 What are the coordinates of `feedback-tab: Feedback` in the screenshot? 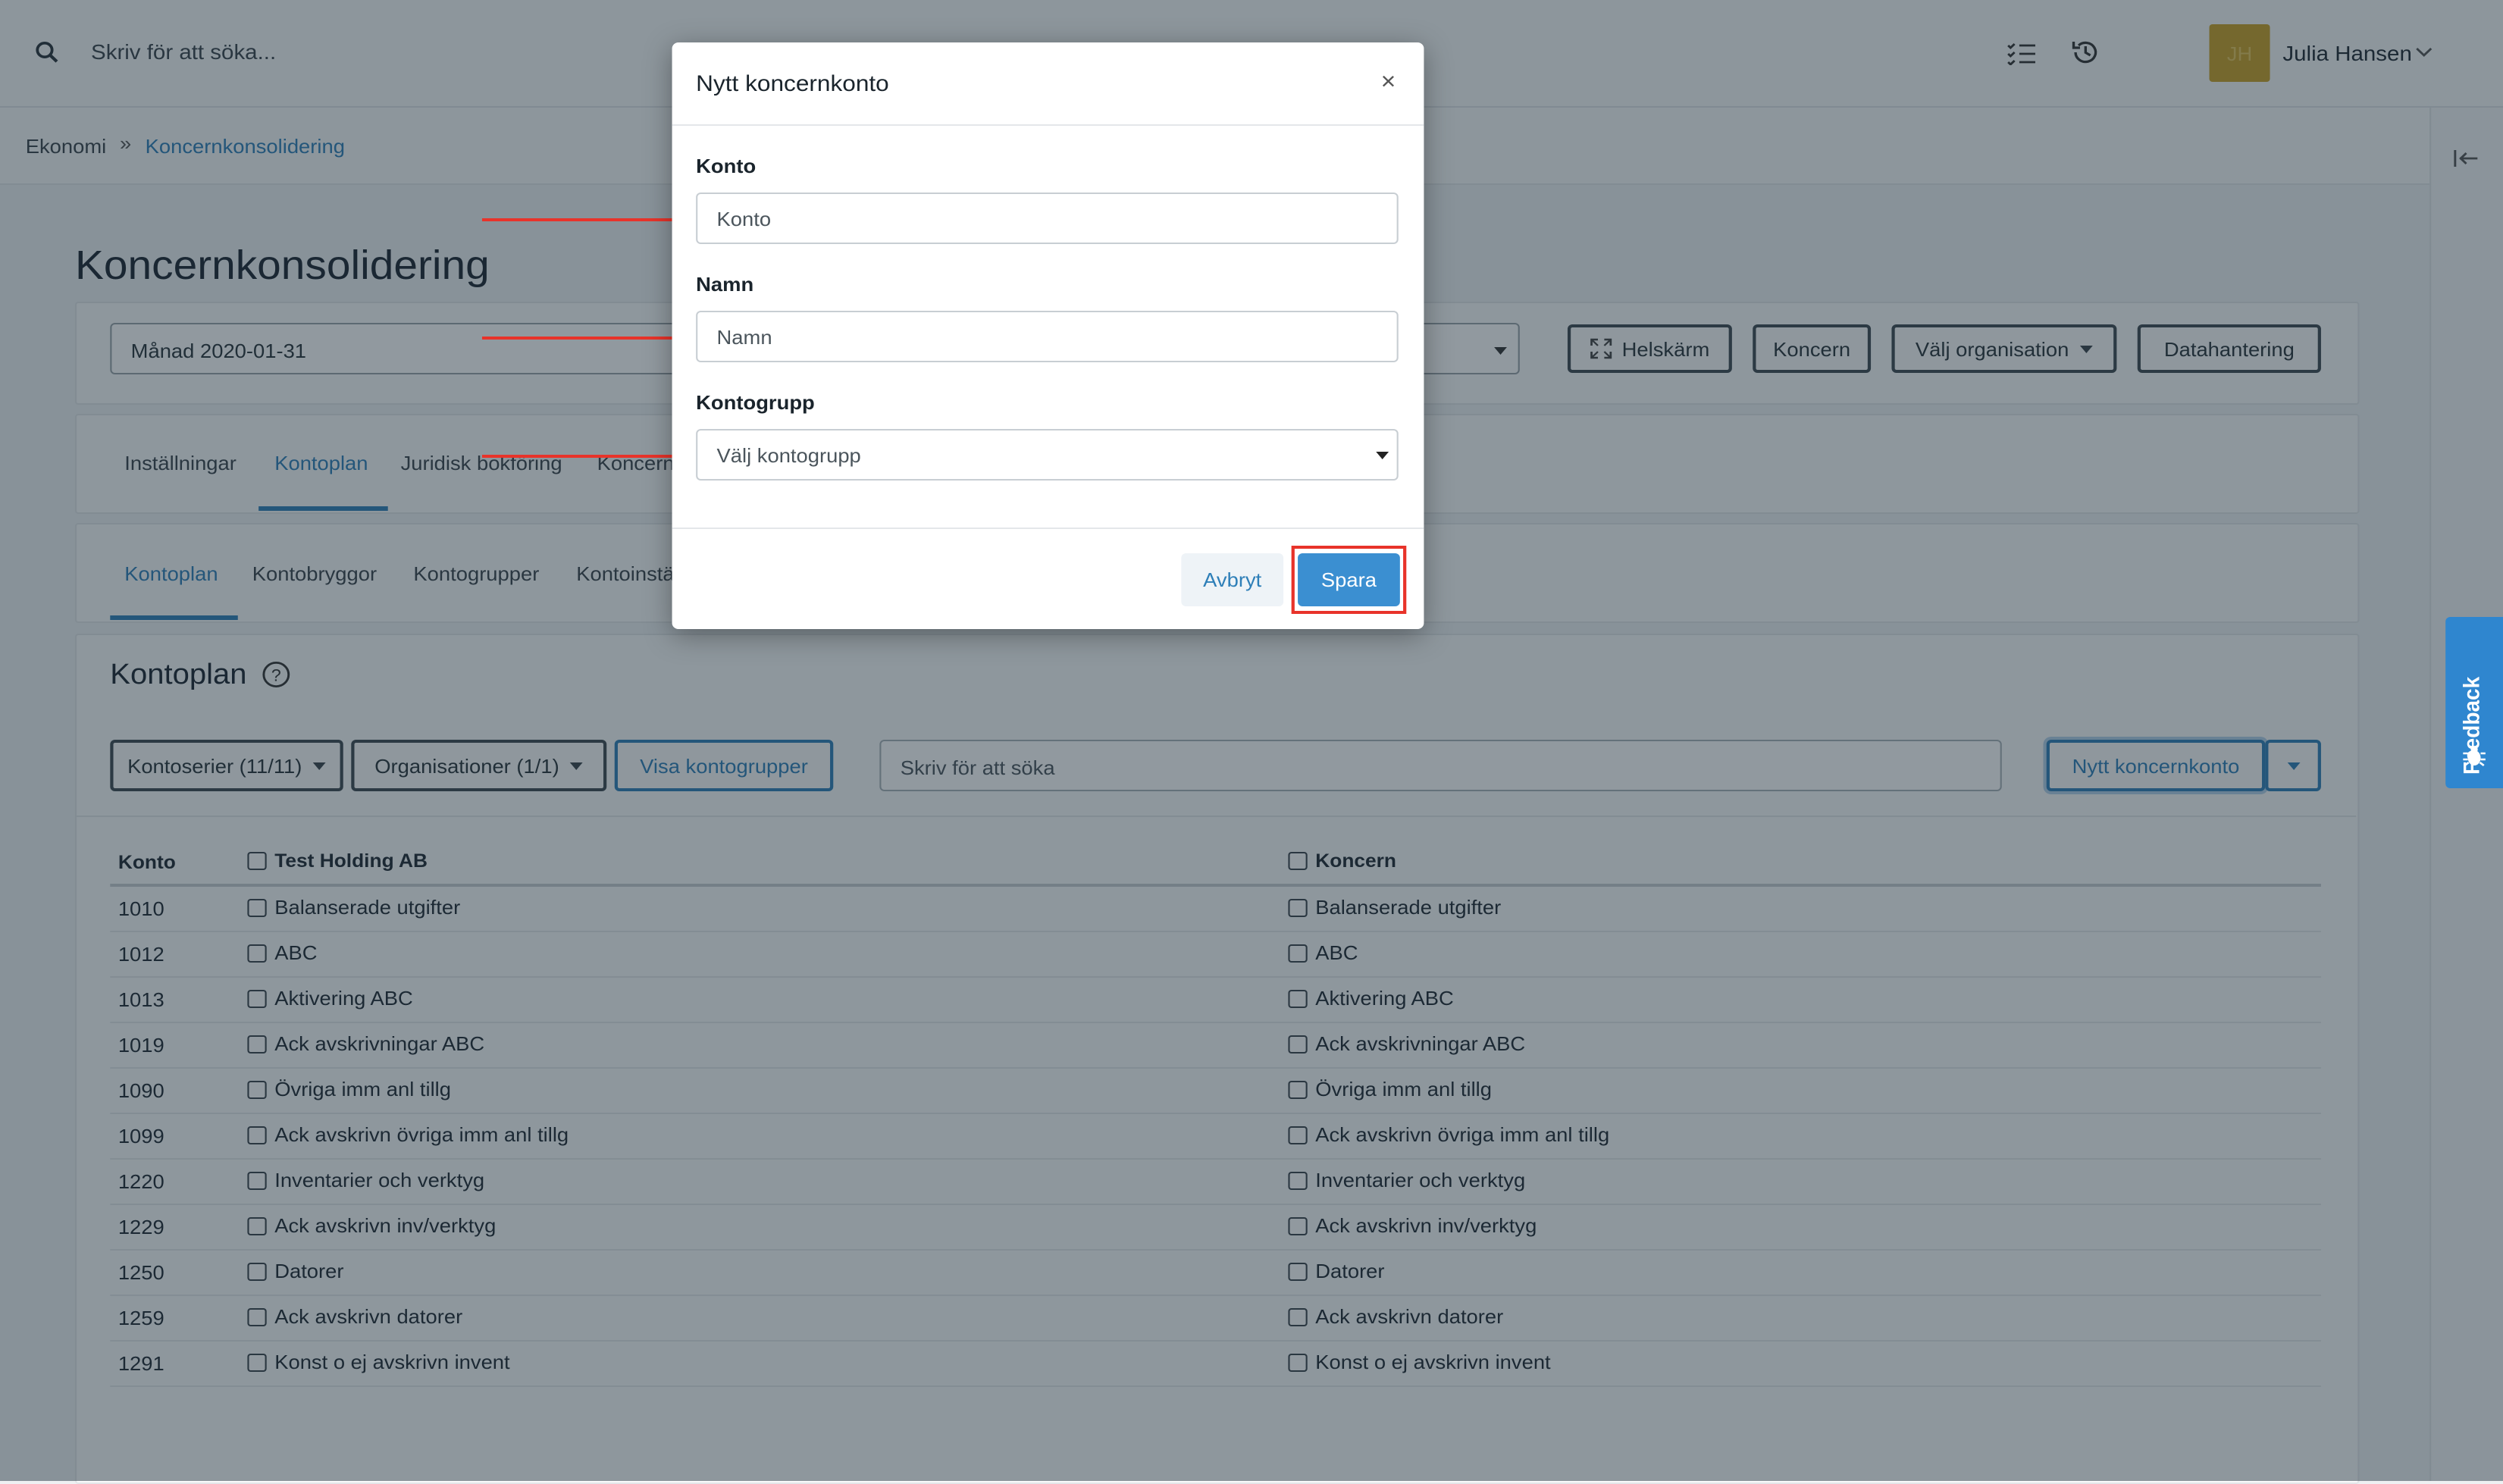 It's located at (2474, 702).